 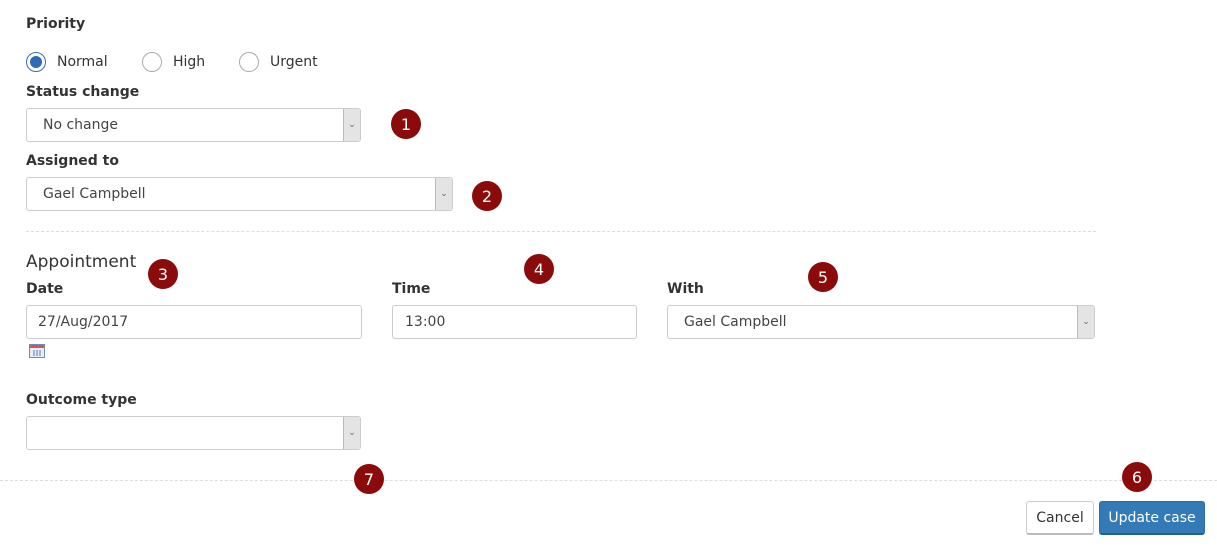 I want to click on priority-high-radio: High, so click(x=173, y=62).